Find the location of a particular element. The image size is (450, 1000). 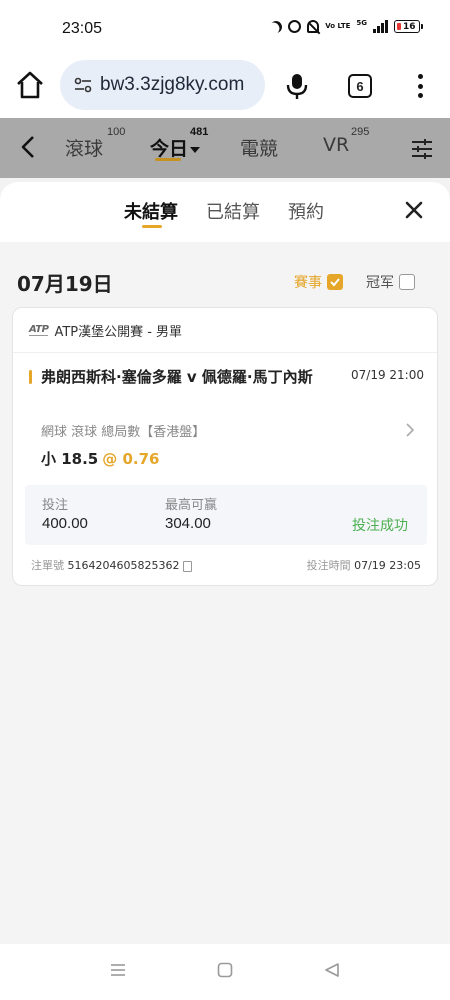

checkbox-checked is located at coordinates (335, 282).